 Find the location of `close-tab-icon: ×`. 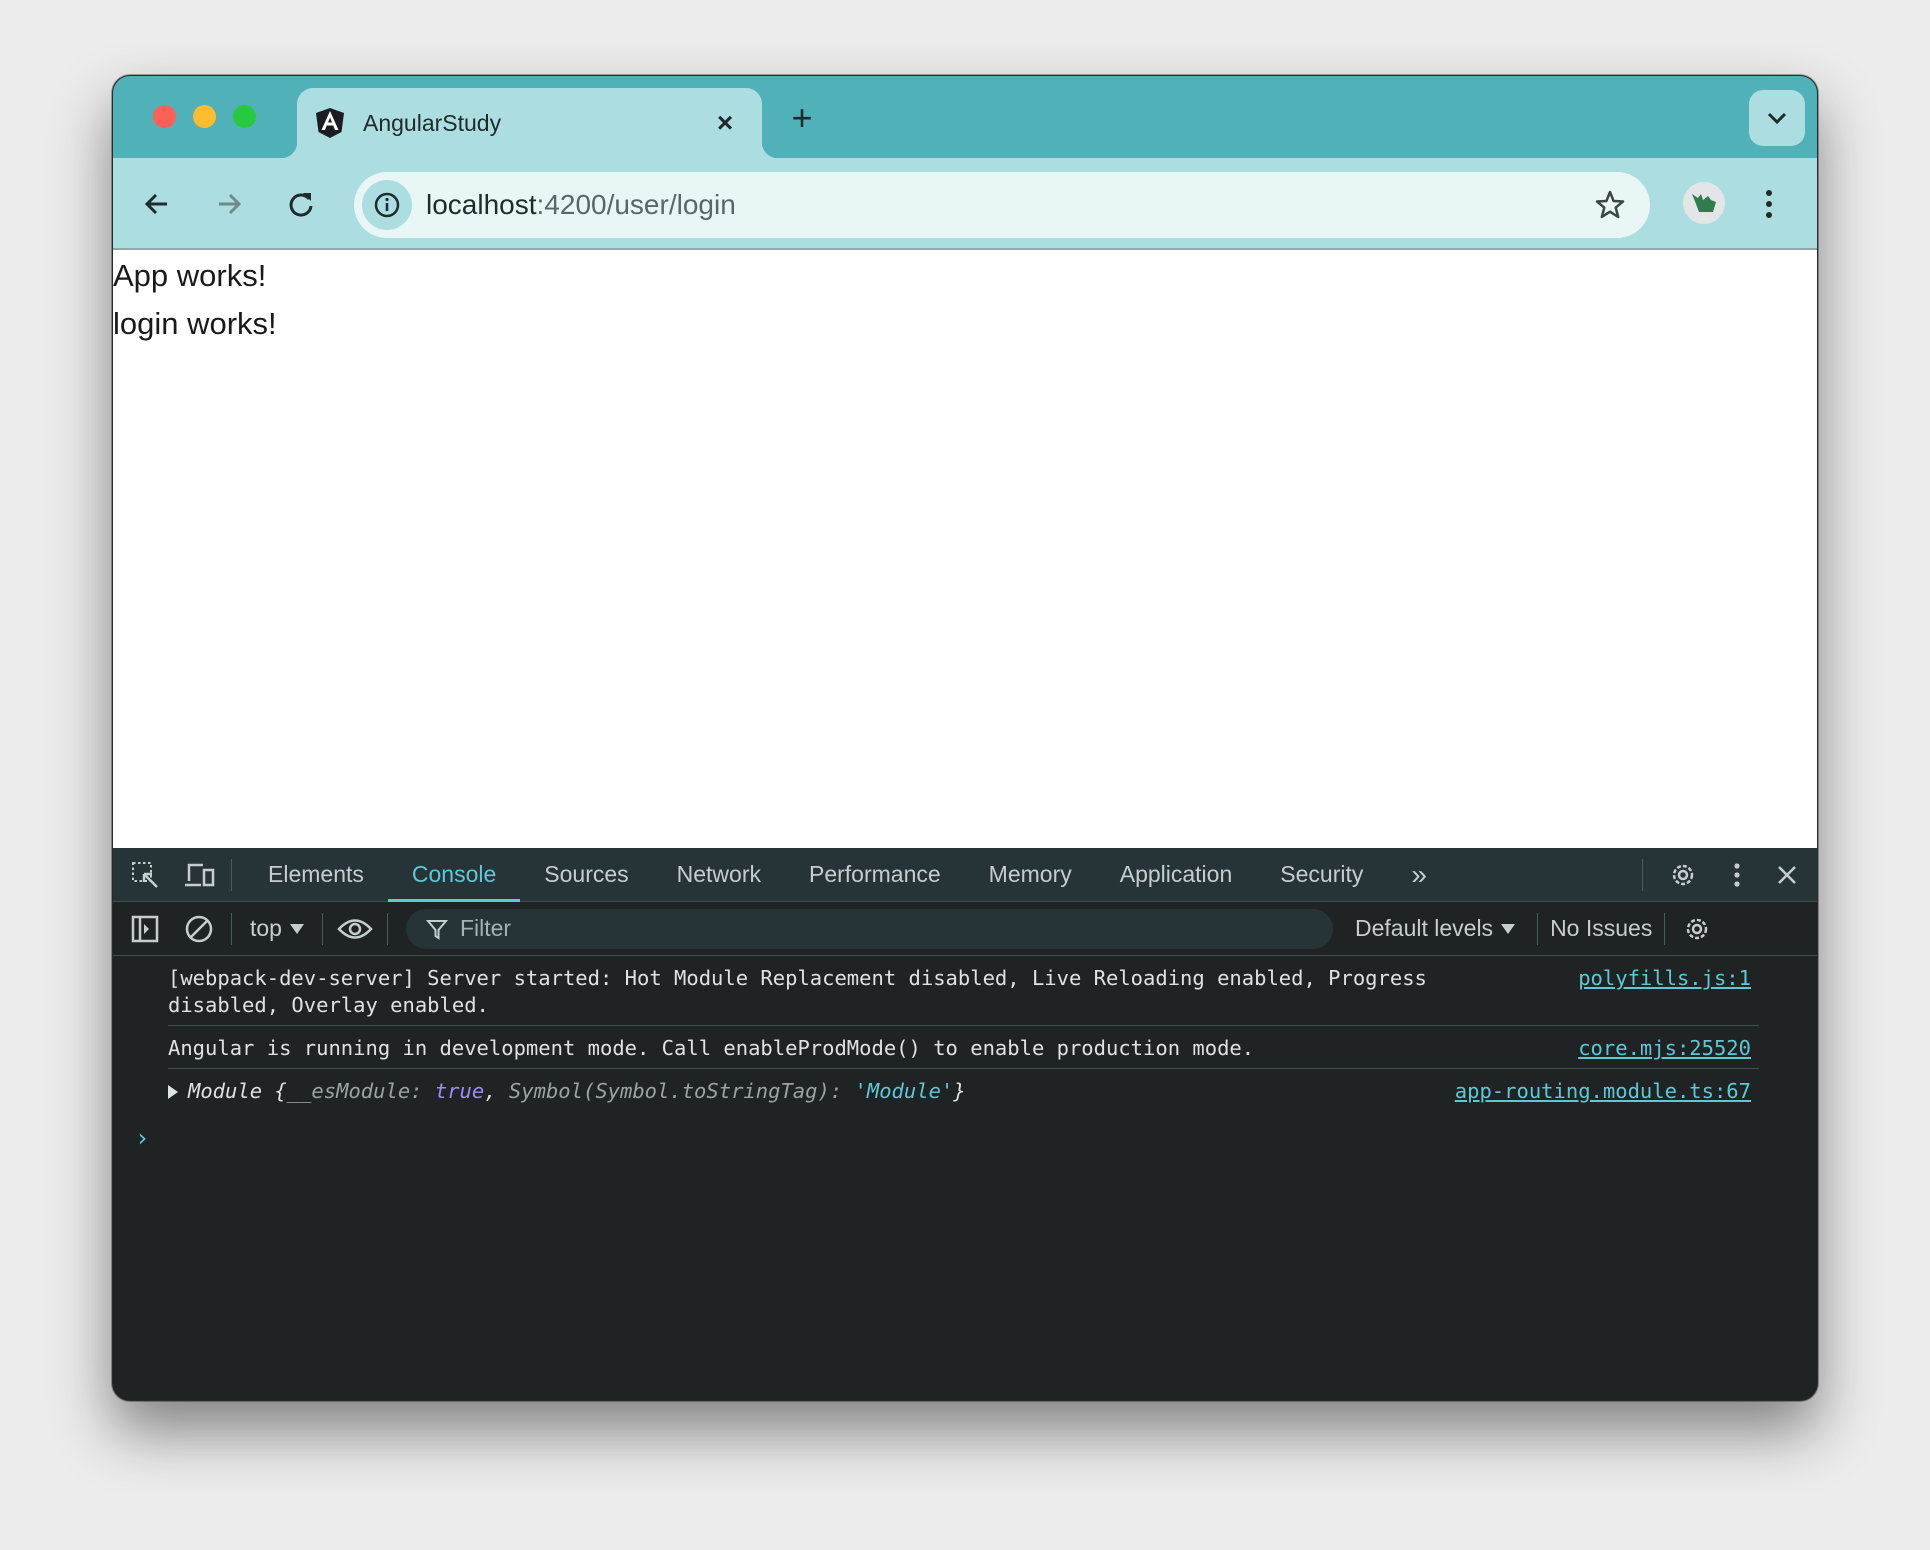

close-tab-icon: × is located at coordinates (725, 123).